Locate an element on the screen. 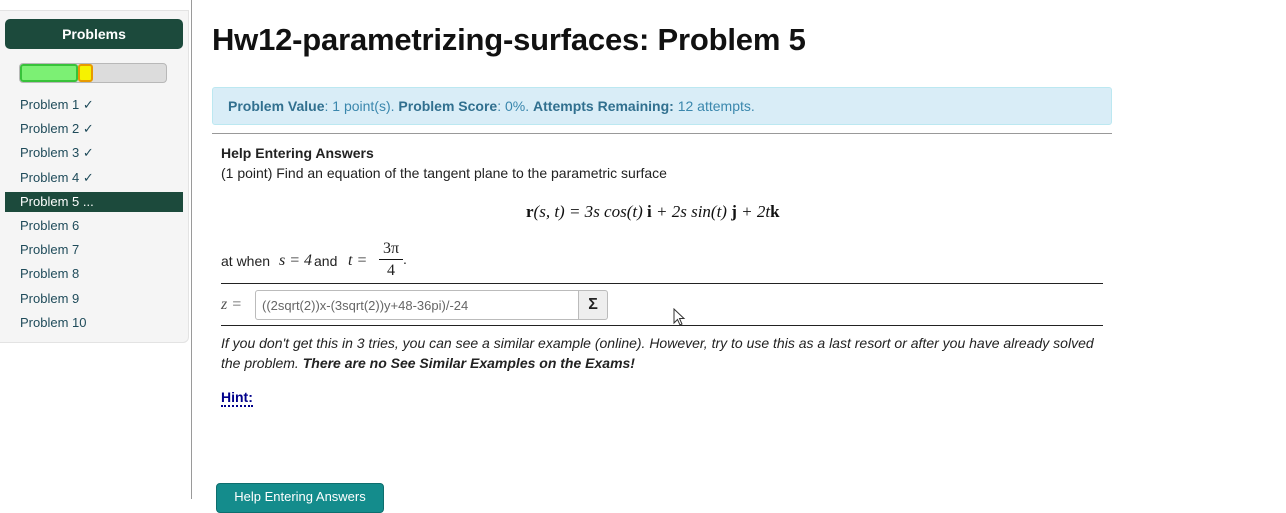 This screenshot has width=1286, height=513. s-value: s = 4 is located at coordinates (296, 260).